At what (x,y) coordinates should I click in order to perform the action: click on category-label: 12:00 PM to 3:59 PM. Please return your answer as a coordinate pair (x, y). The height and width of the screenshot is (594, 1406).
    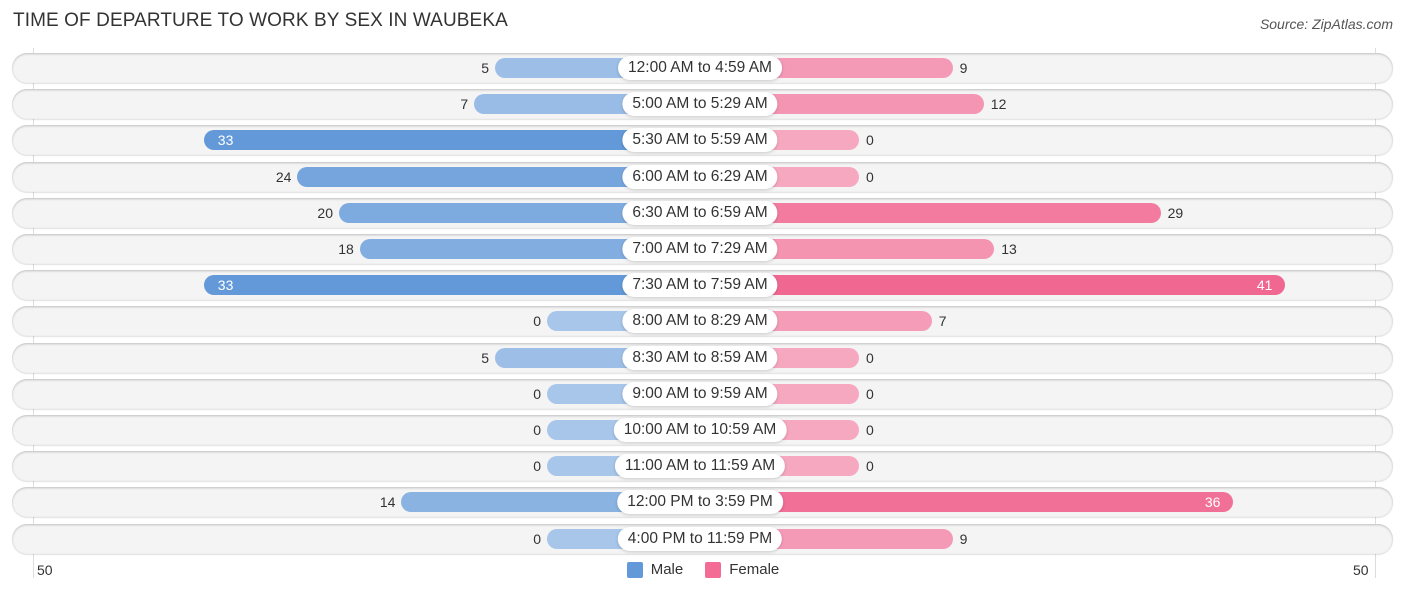
    Looking at the image, I should click on (700, 502).